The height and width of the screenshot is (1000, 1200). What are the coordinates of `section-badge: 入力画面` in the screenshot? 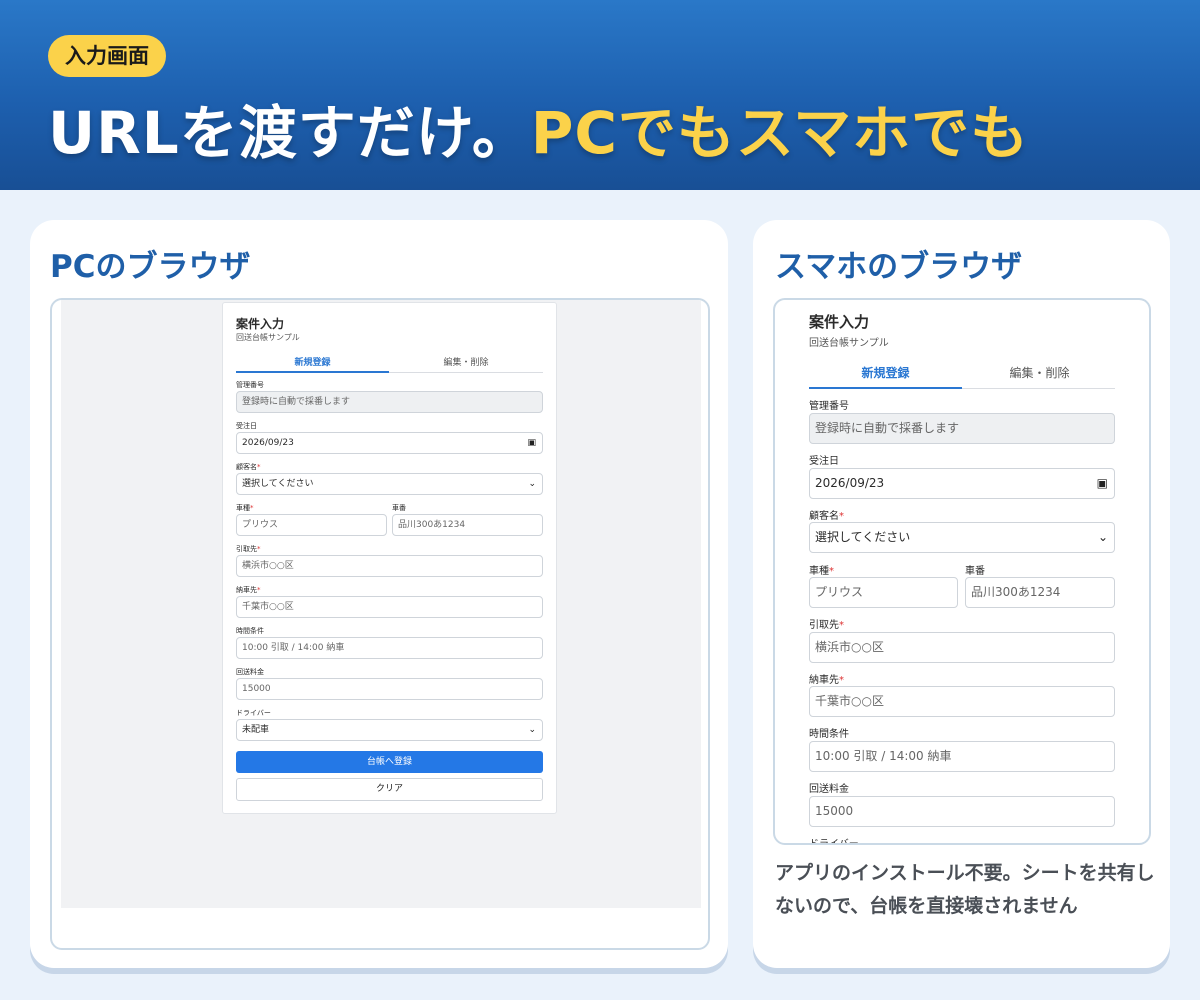 It's located at (107, 56).